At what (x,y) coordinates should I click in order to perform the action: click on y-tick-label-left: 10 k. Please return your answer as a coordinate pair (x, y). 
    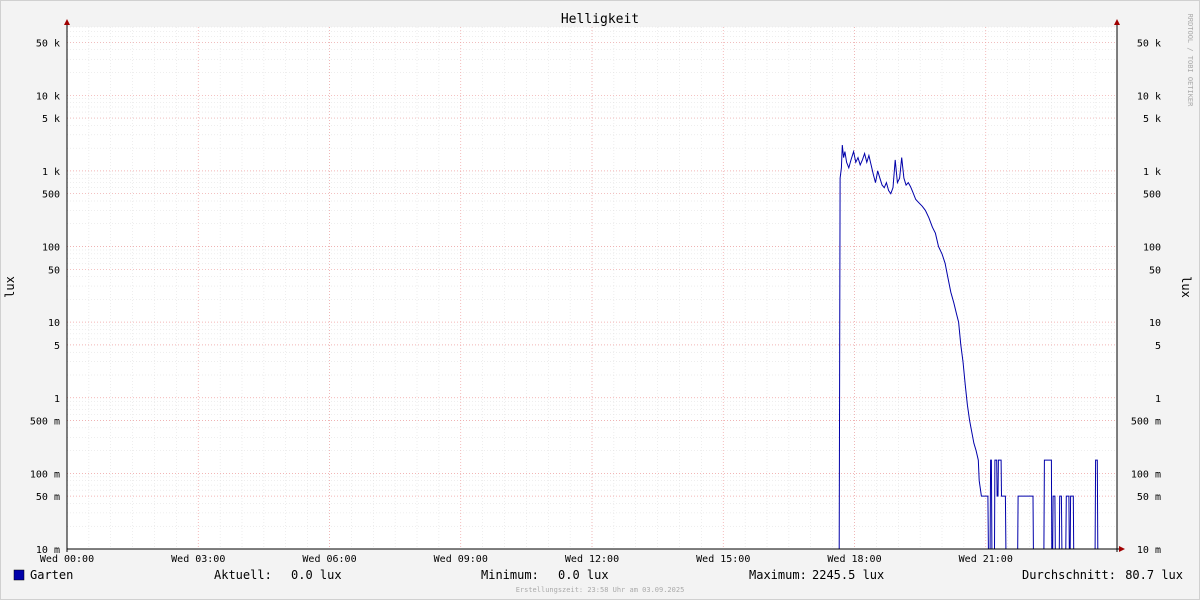
    Looking at the image, I should click on (48, 96).